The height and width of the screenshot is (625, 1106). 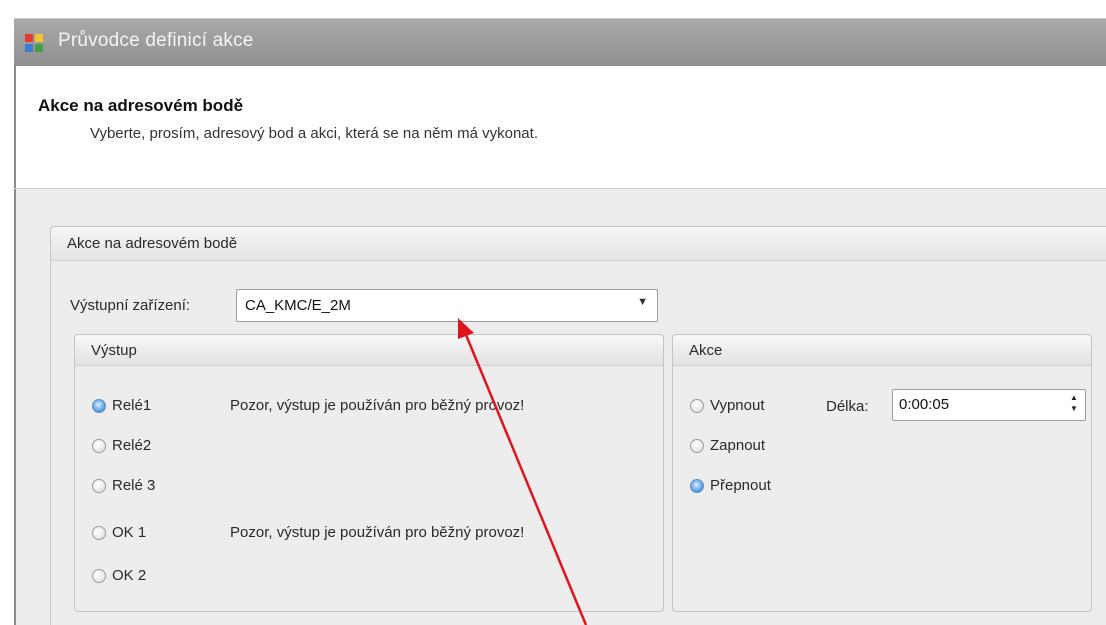 What do you see at coordinates (141, 105) in the screenshot?
I see `page-title: Akce na adresovém bodě` at bounding box center [141, 105].